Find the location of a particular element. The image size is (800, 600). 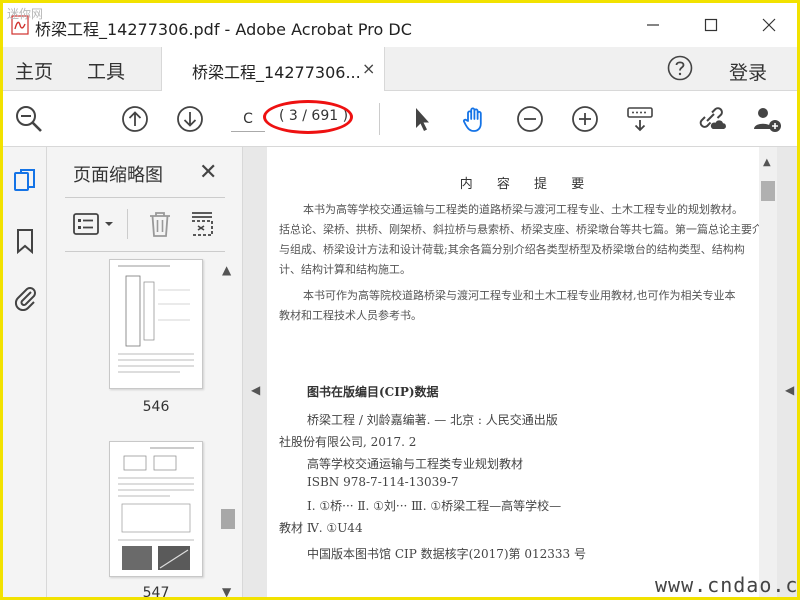

cip-line: 桥梁工程 / 刘龄嘉编著. — 北京 : 人民交通出版 is located at coordinates (432, 420).